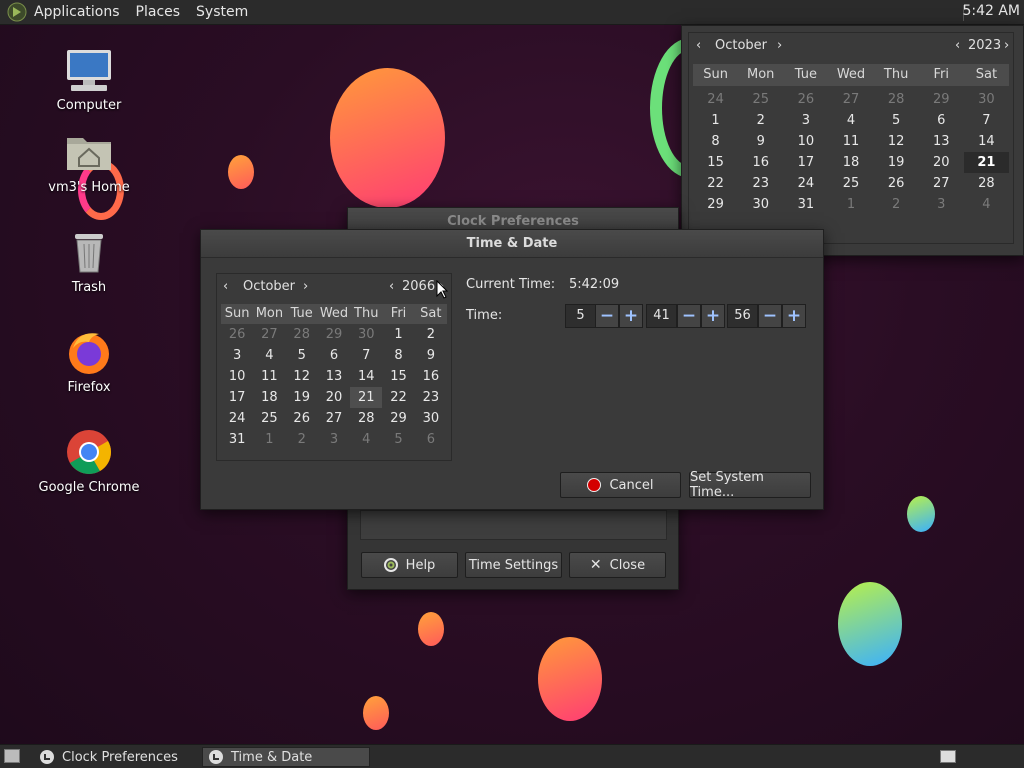  What do you see at coordinates (1006, 45) in the screenshot?
I see `year-next-button: ›` at bounding box center [1006, 45].